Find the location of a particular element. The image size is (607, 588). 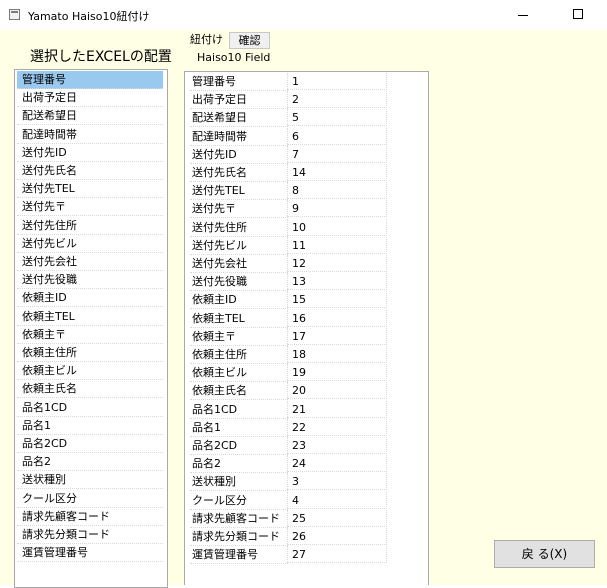

maximize-icon is located at coordinates (578, 14).